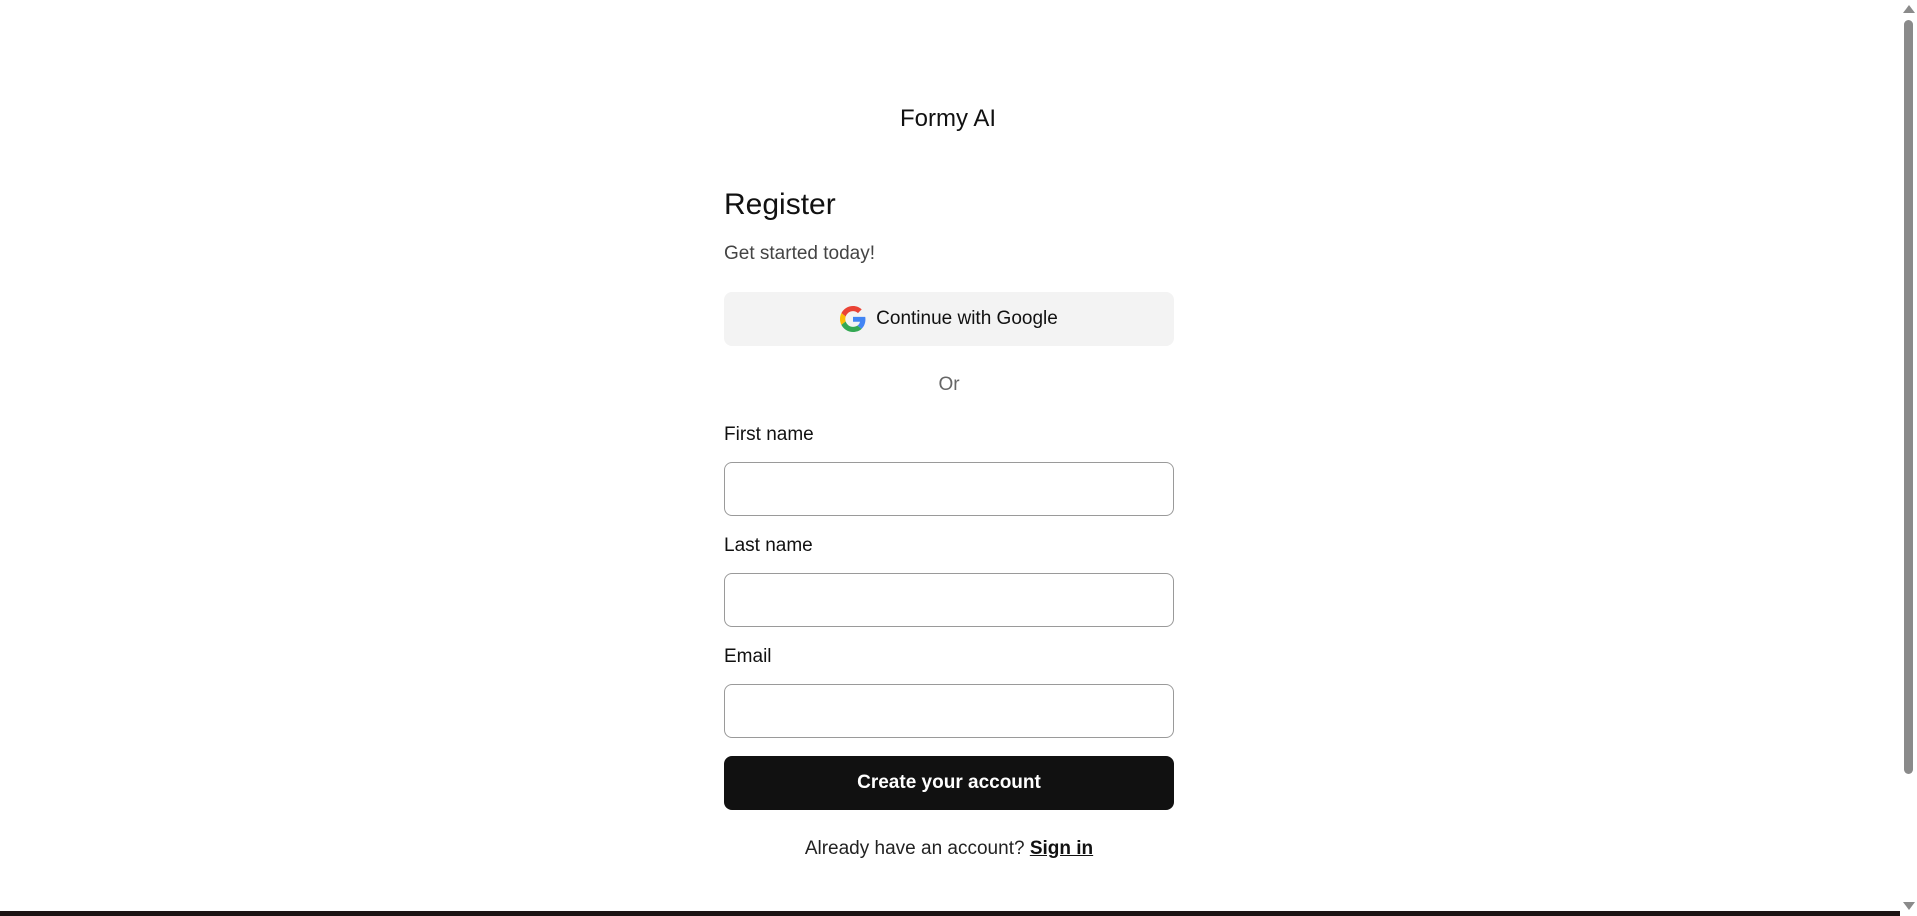 This screenshot has height=916, width=1917. What do you see at coordinates (914, 848) in the screenshot?
I see `signin-prompt-text: Already have an account?` at bounding box center [914, 848].